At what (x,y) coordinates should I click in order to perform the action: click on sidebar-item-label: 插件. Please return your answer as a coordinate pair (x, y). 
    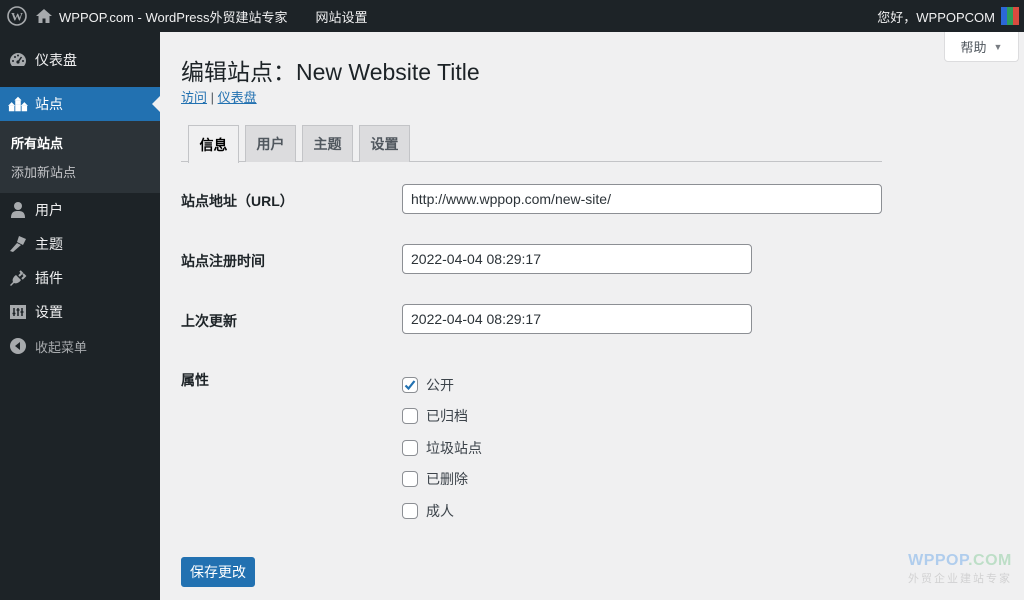
    Looking at the image, I should click on (49, 278).